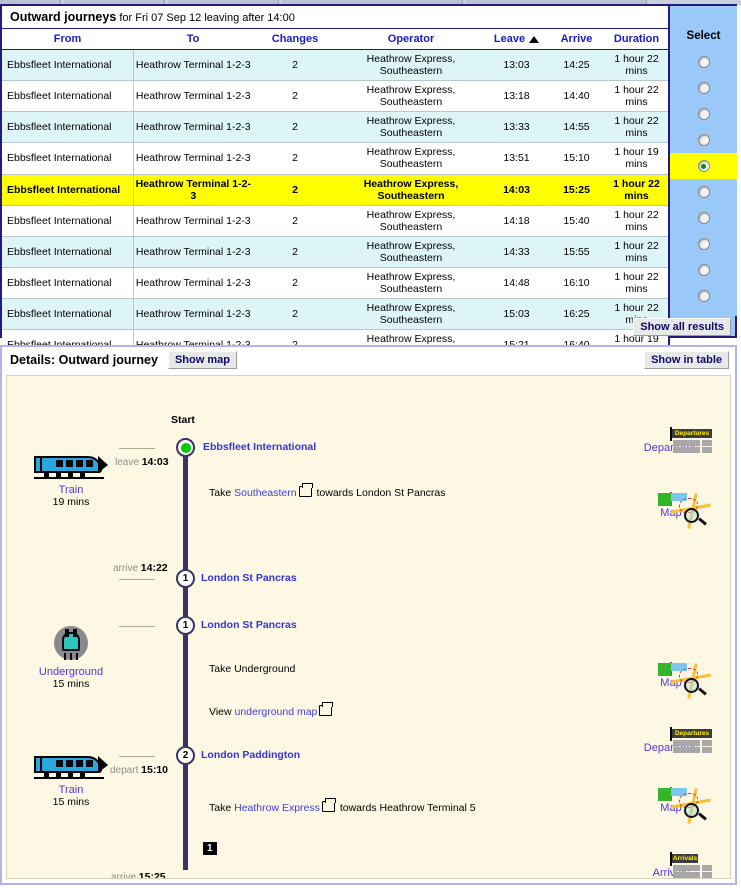 Image resolution: width=741 pixels, height=888 pixels. What do you see at coordinates (210, 848) in the screenshot?
I see `platform-badge: 1` at bounding box center [210, 848].